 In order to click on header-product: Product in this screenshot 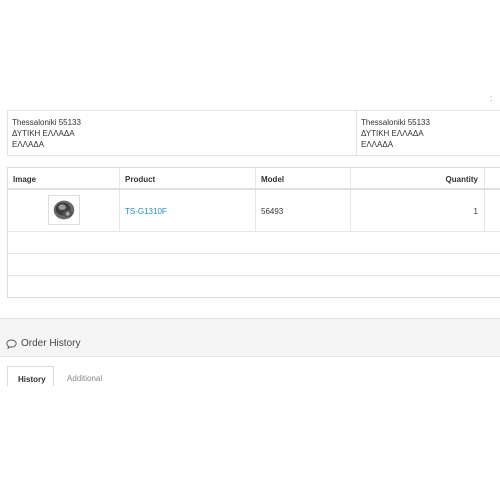, I will do `click(188, 178)`.